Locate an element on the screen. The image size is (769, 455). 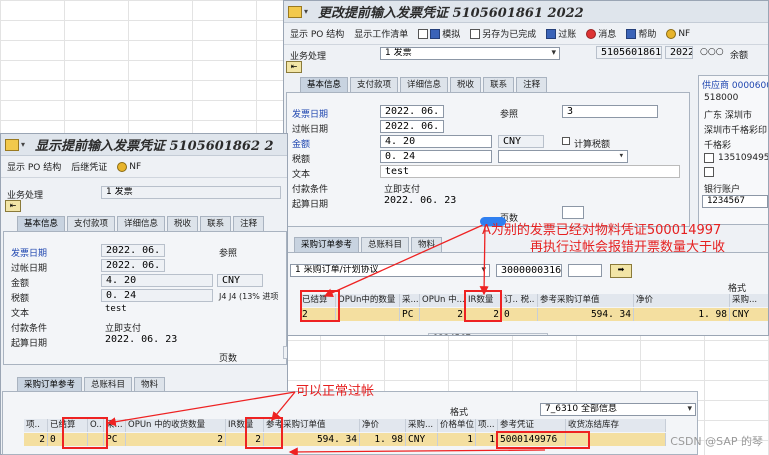
arrow-from-ref-doc is located at coordinates (417, 451).